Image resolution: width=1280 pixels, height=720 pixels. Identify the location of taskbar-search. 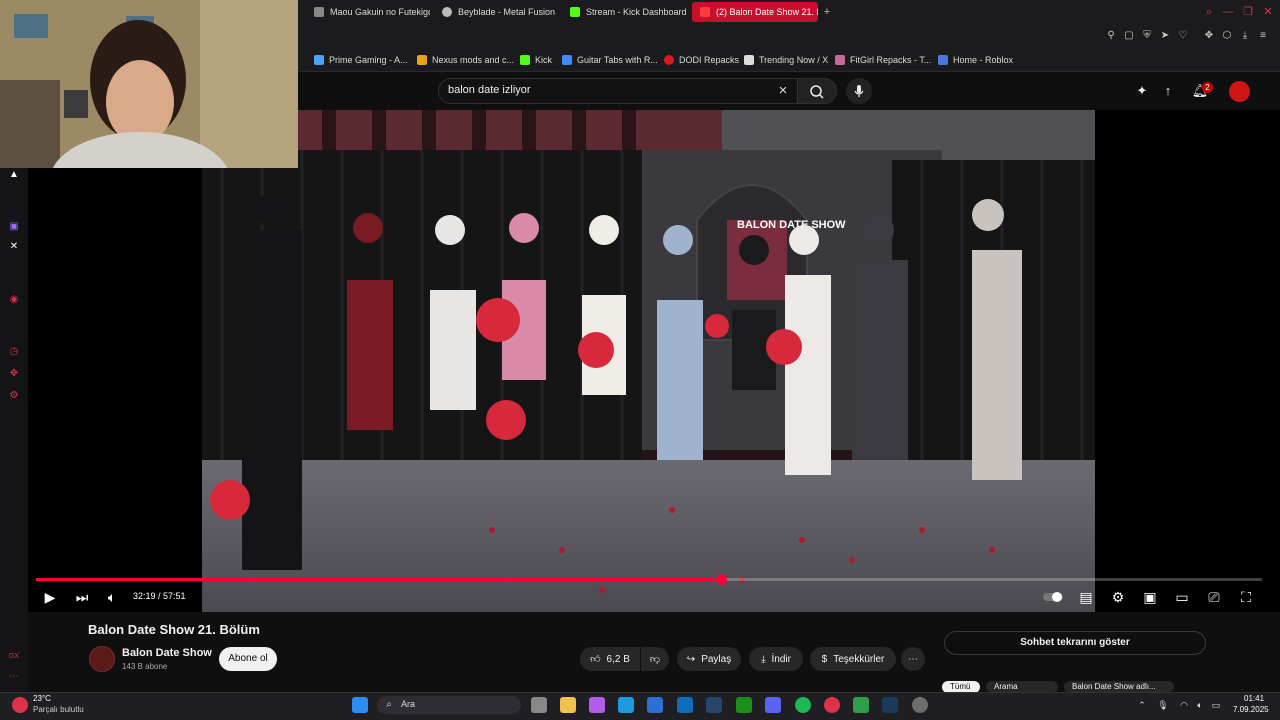
(449, 705).